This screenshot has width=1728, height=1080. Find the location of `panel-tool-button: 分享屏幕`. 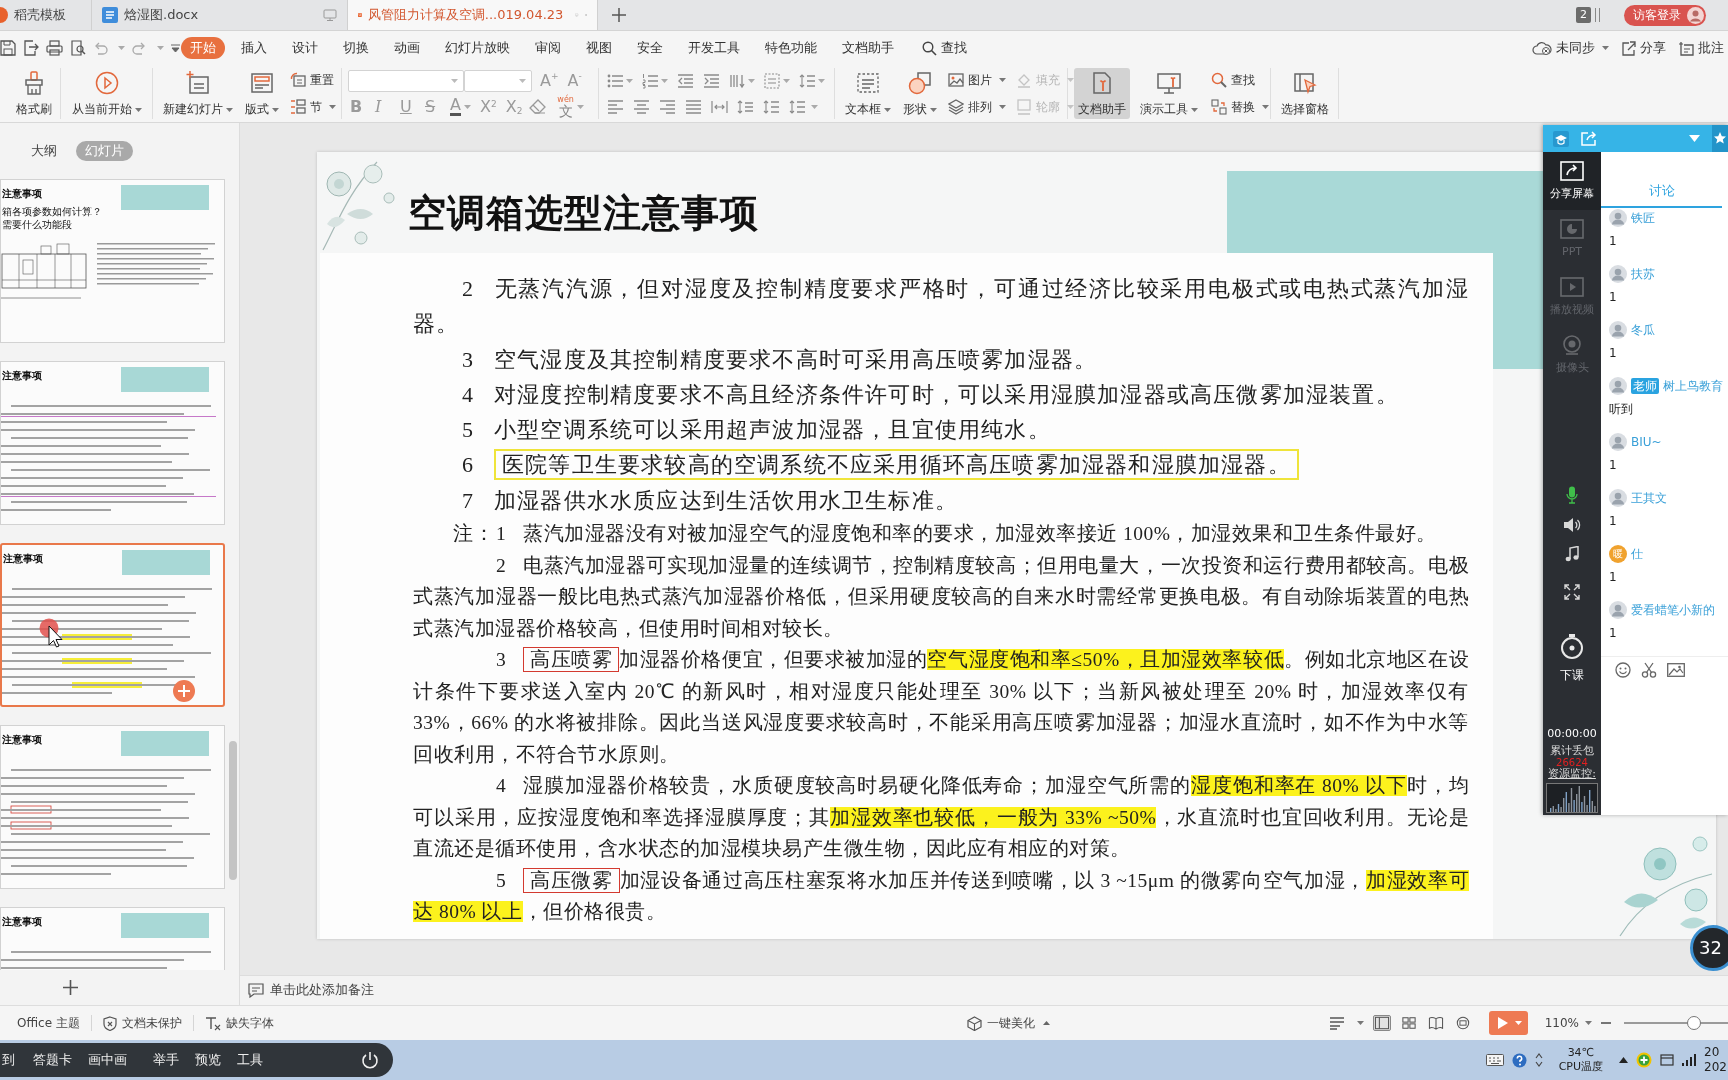

panel-tool-button: 分享屏幕 is located at coordinates (1572, 181).